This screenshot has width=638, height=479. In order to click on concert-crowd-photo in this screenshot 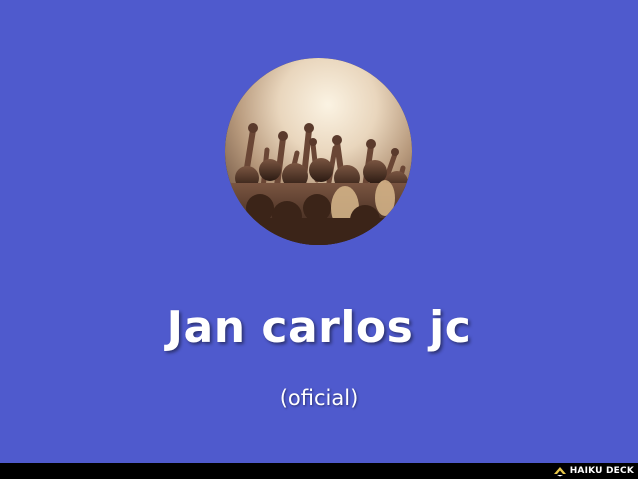, I will do `click(318, 151)`.